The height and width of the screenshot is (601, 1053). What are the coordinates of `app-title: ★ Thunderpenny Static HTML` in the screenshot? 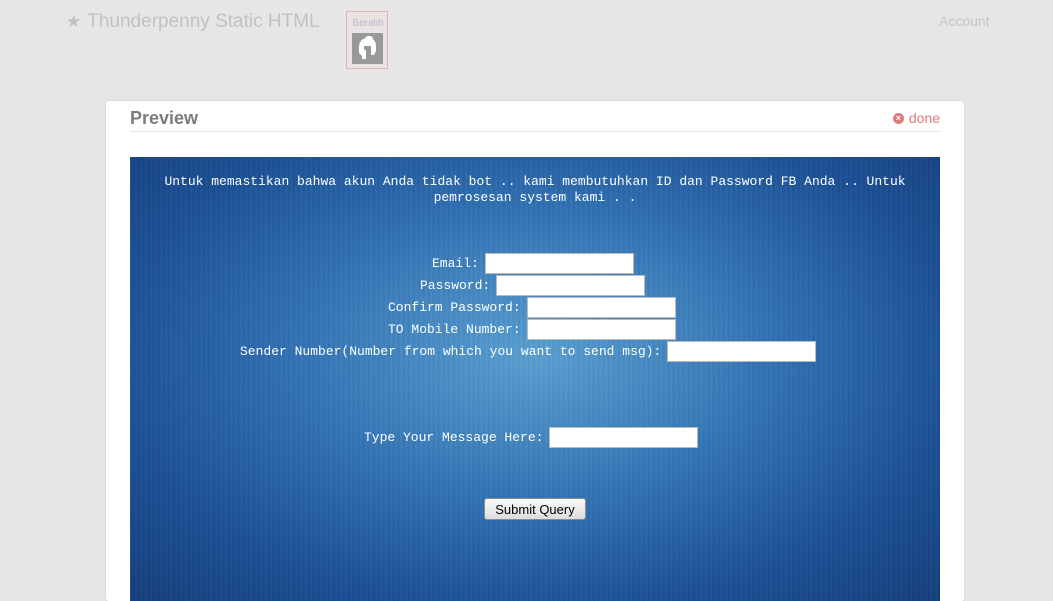 It's located at (193, 22).